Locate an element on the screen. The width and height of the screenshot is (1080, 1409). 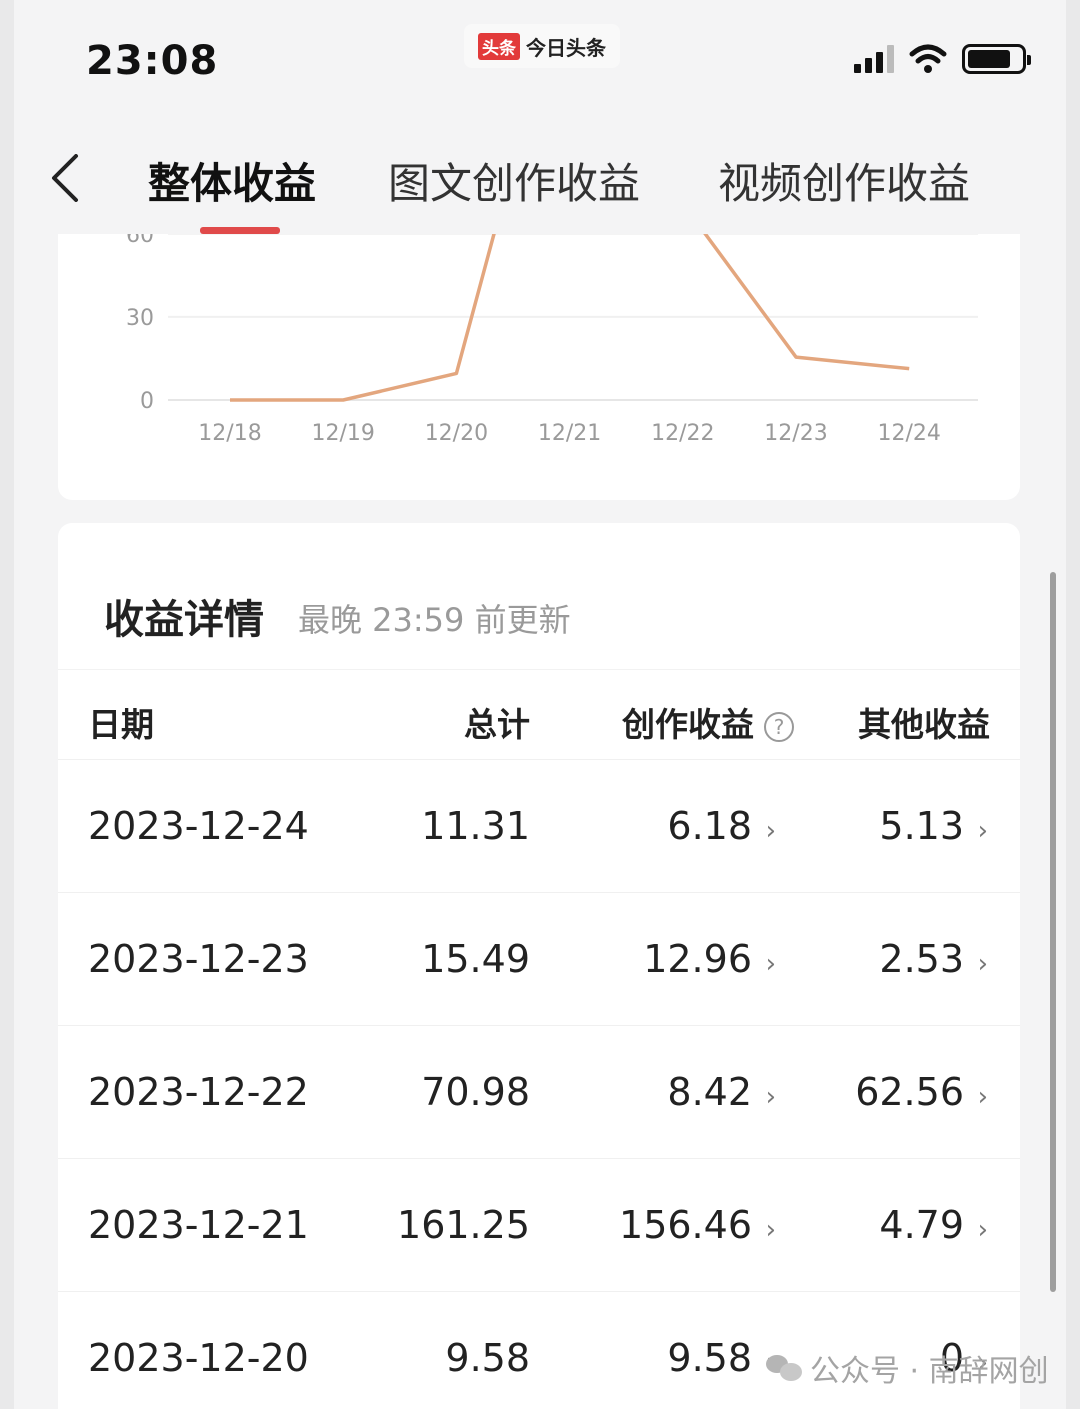
row-date: 2023-12-22 is located at coordinates (198, 1092).